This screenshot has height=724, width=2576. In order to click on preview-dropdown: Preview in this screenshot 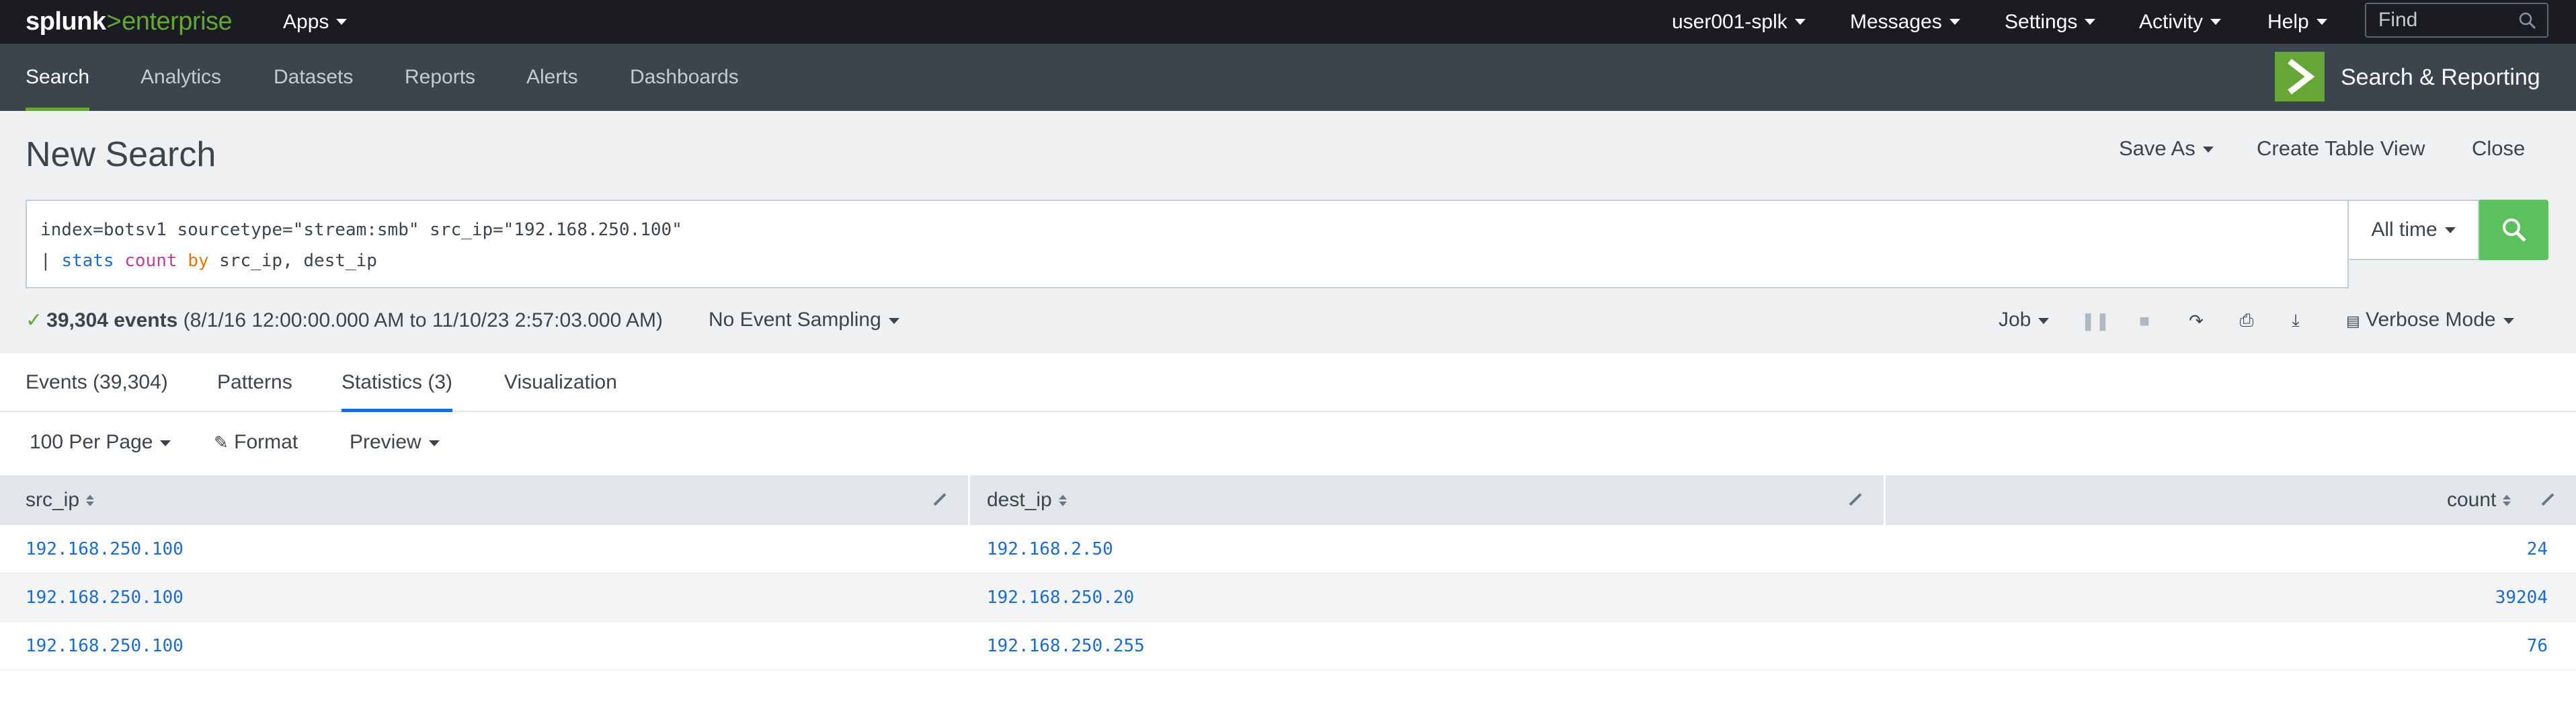, I will do `click(395, 442)`.